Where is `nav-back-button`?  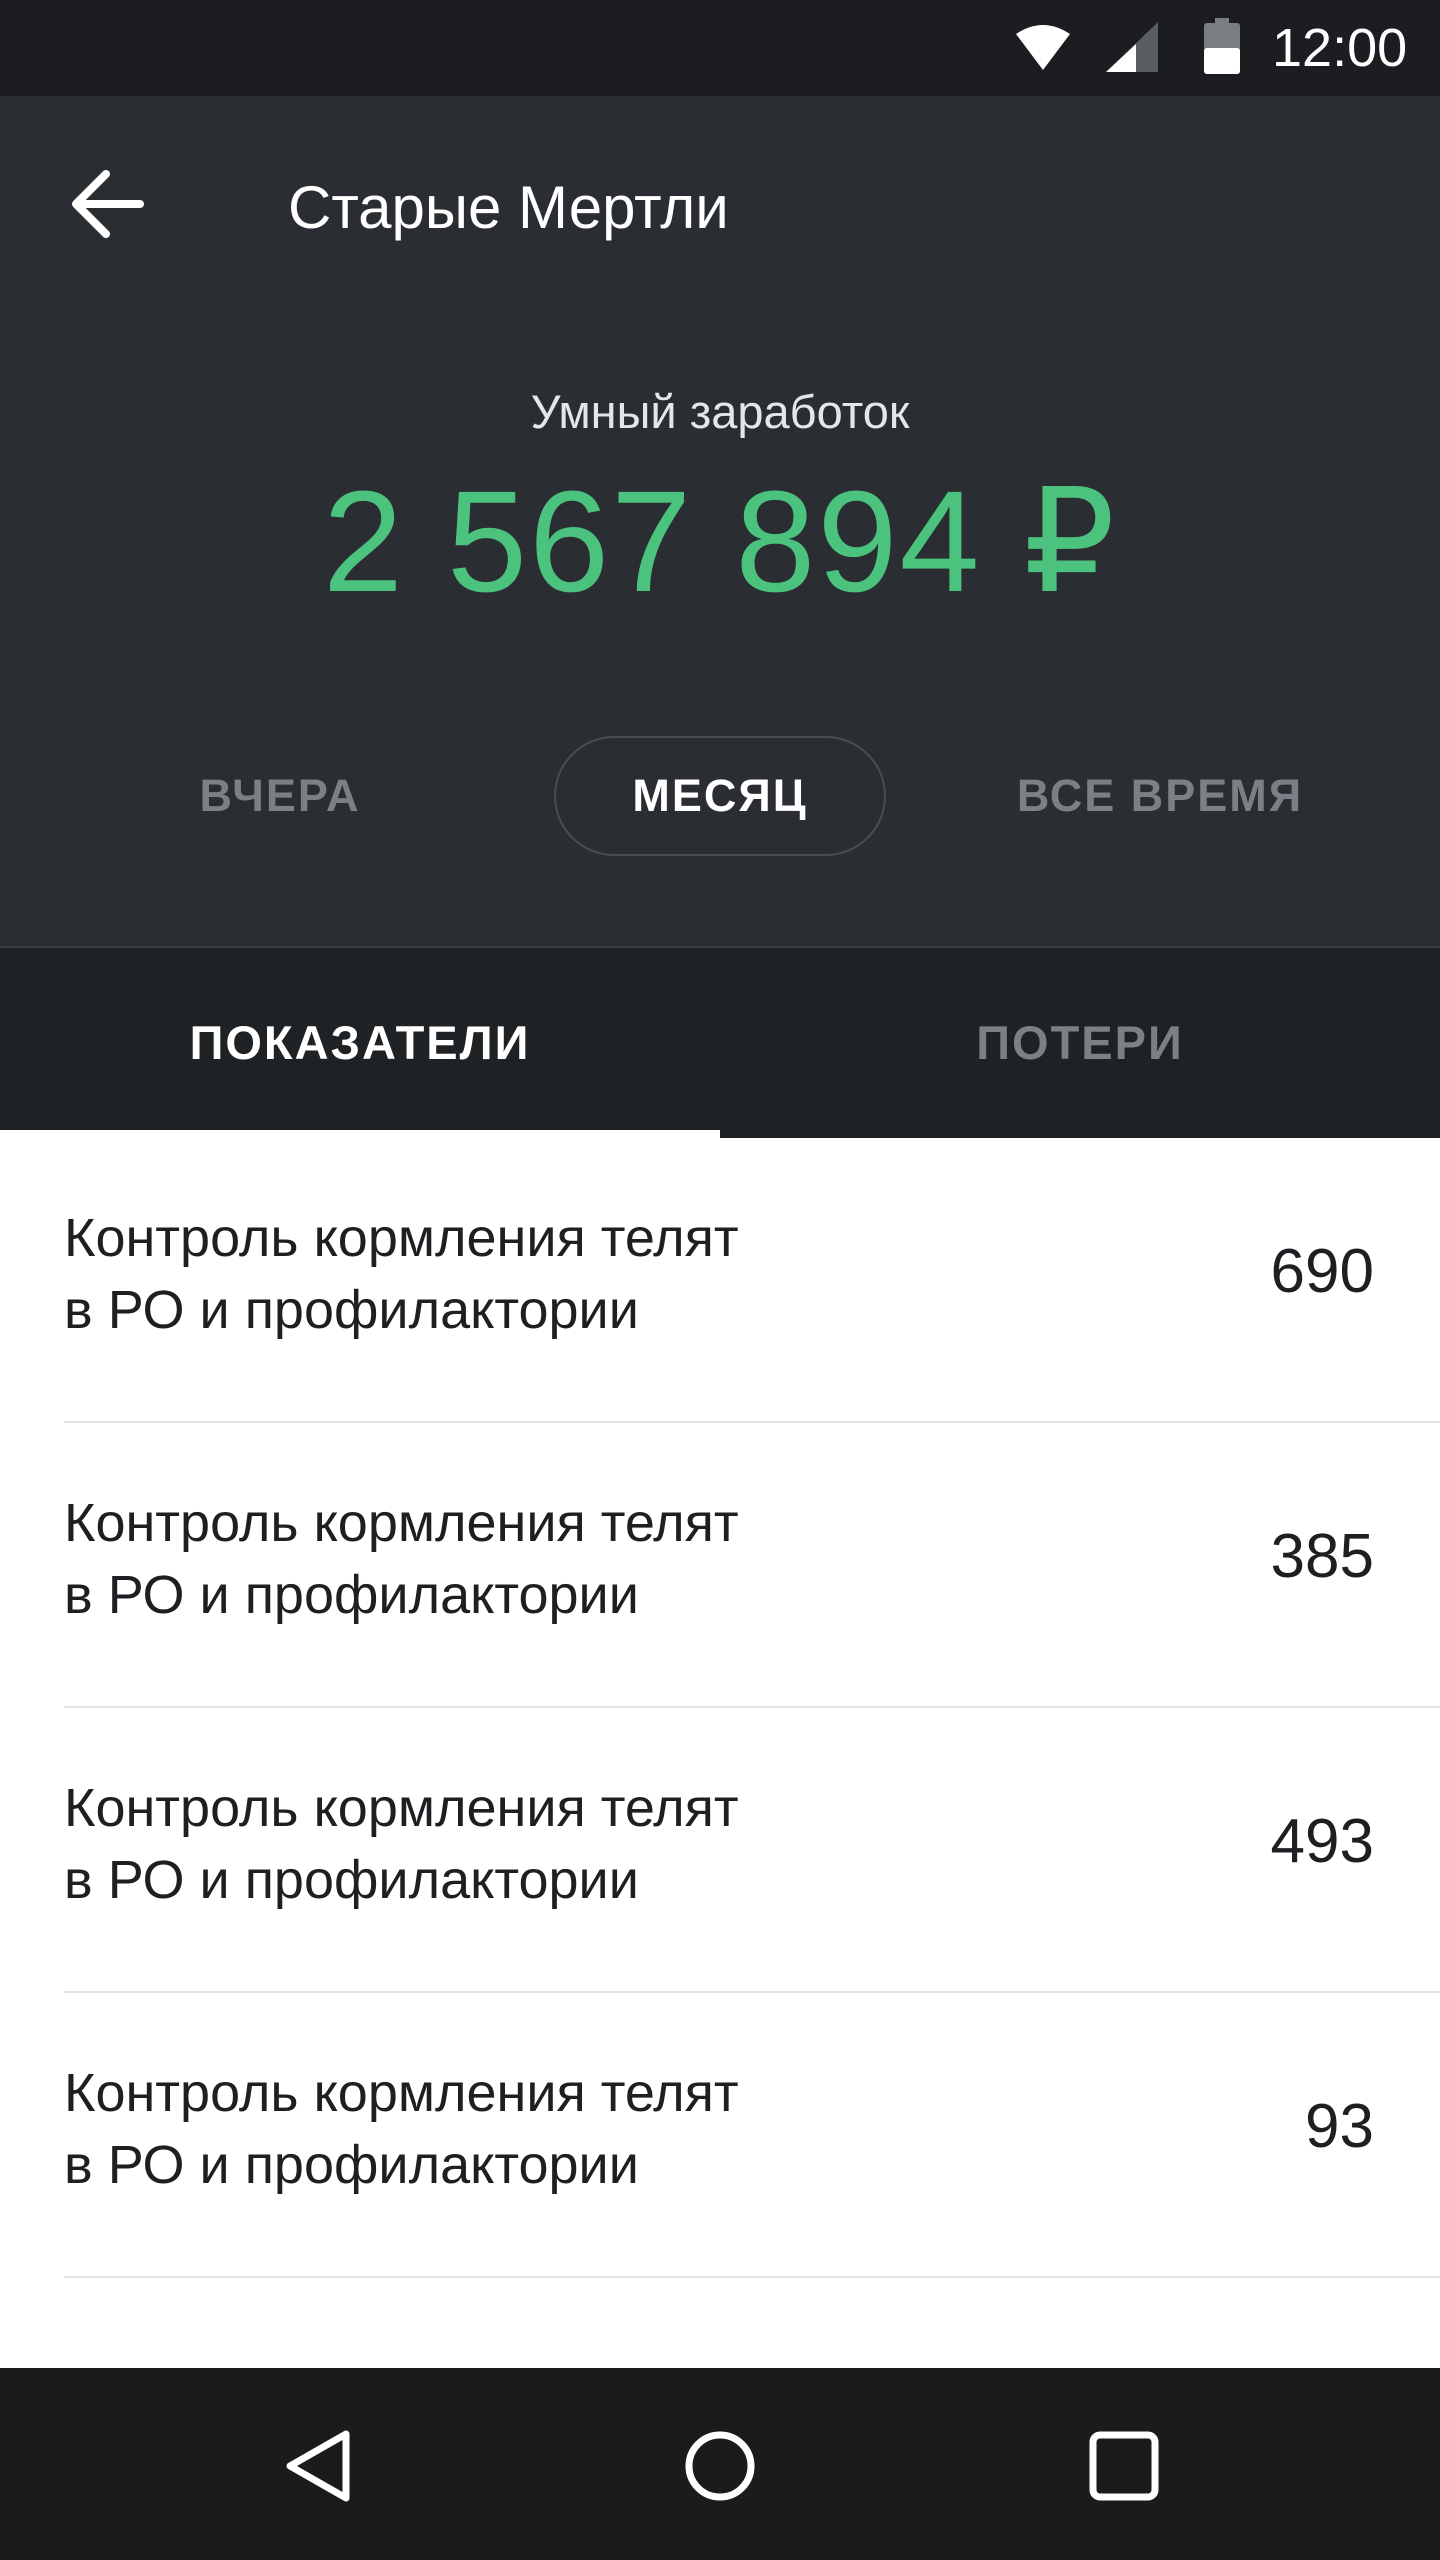 nav-back-button is located at coordinates (320, 2466).